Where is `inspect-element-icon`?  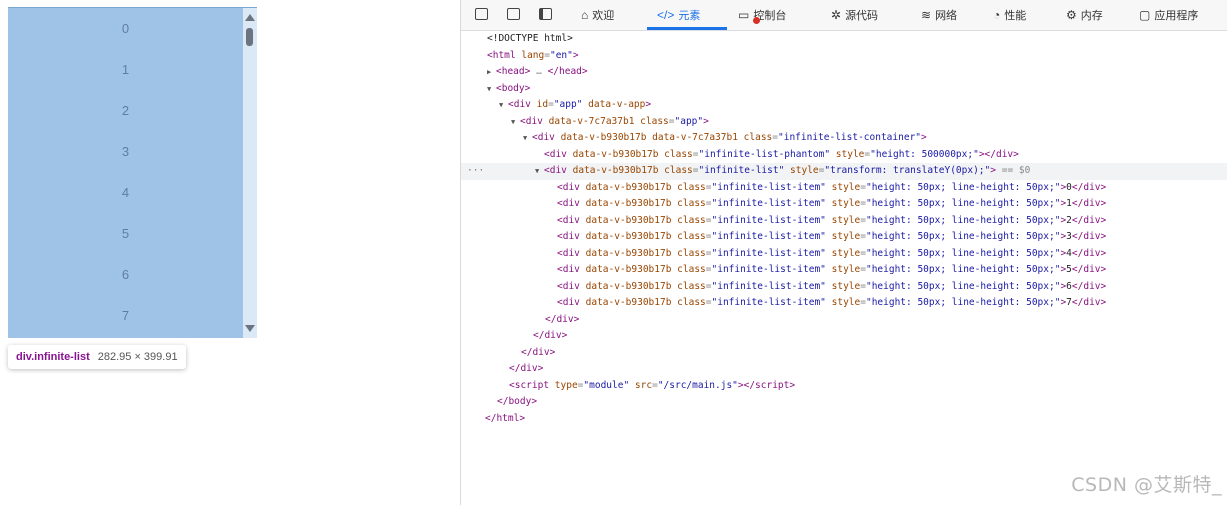
inspect-element-icon is located at coordinates (481, 14).